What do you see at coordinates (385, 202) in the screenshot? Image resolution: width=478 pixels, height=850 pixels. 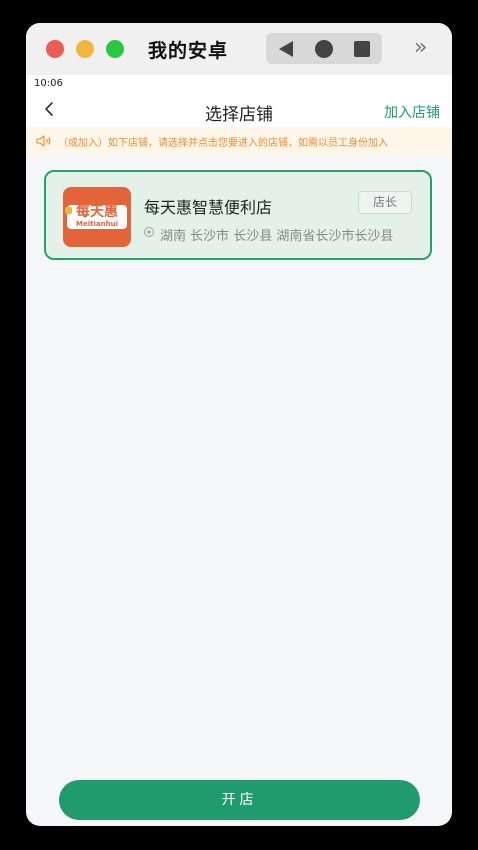 I see `role-badge: 店长` at bounding box center [385, 202].